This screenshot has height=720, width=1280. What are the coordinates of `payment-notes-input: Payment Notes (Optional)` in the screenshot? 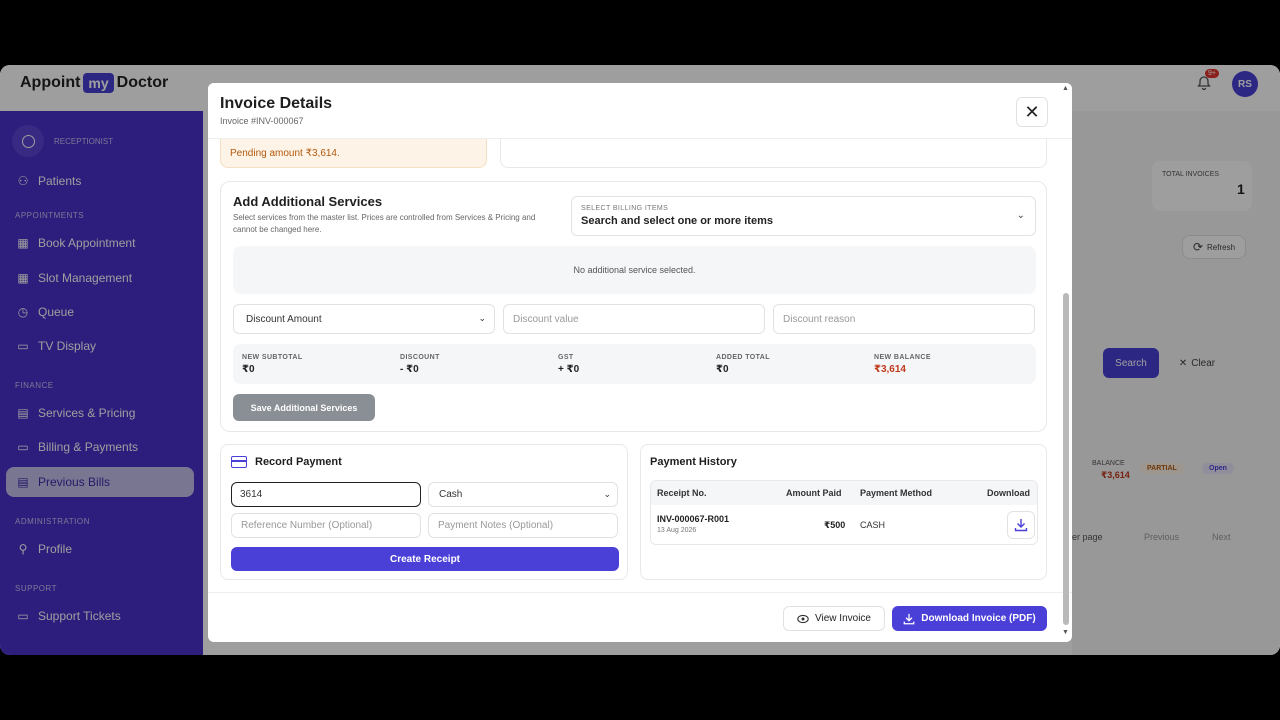 It's located at (523, 525).